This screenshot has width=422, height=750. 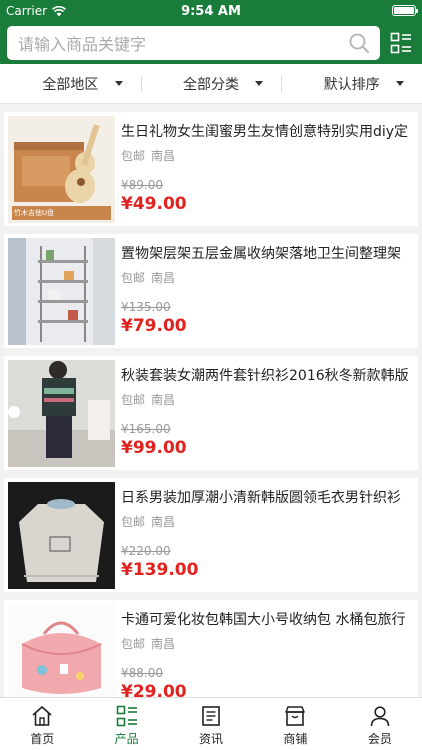 I want to click on search-placeholder: 请输入商品关键字, so click(x=82, y=44).